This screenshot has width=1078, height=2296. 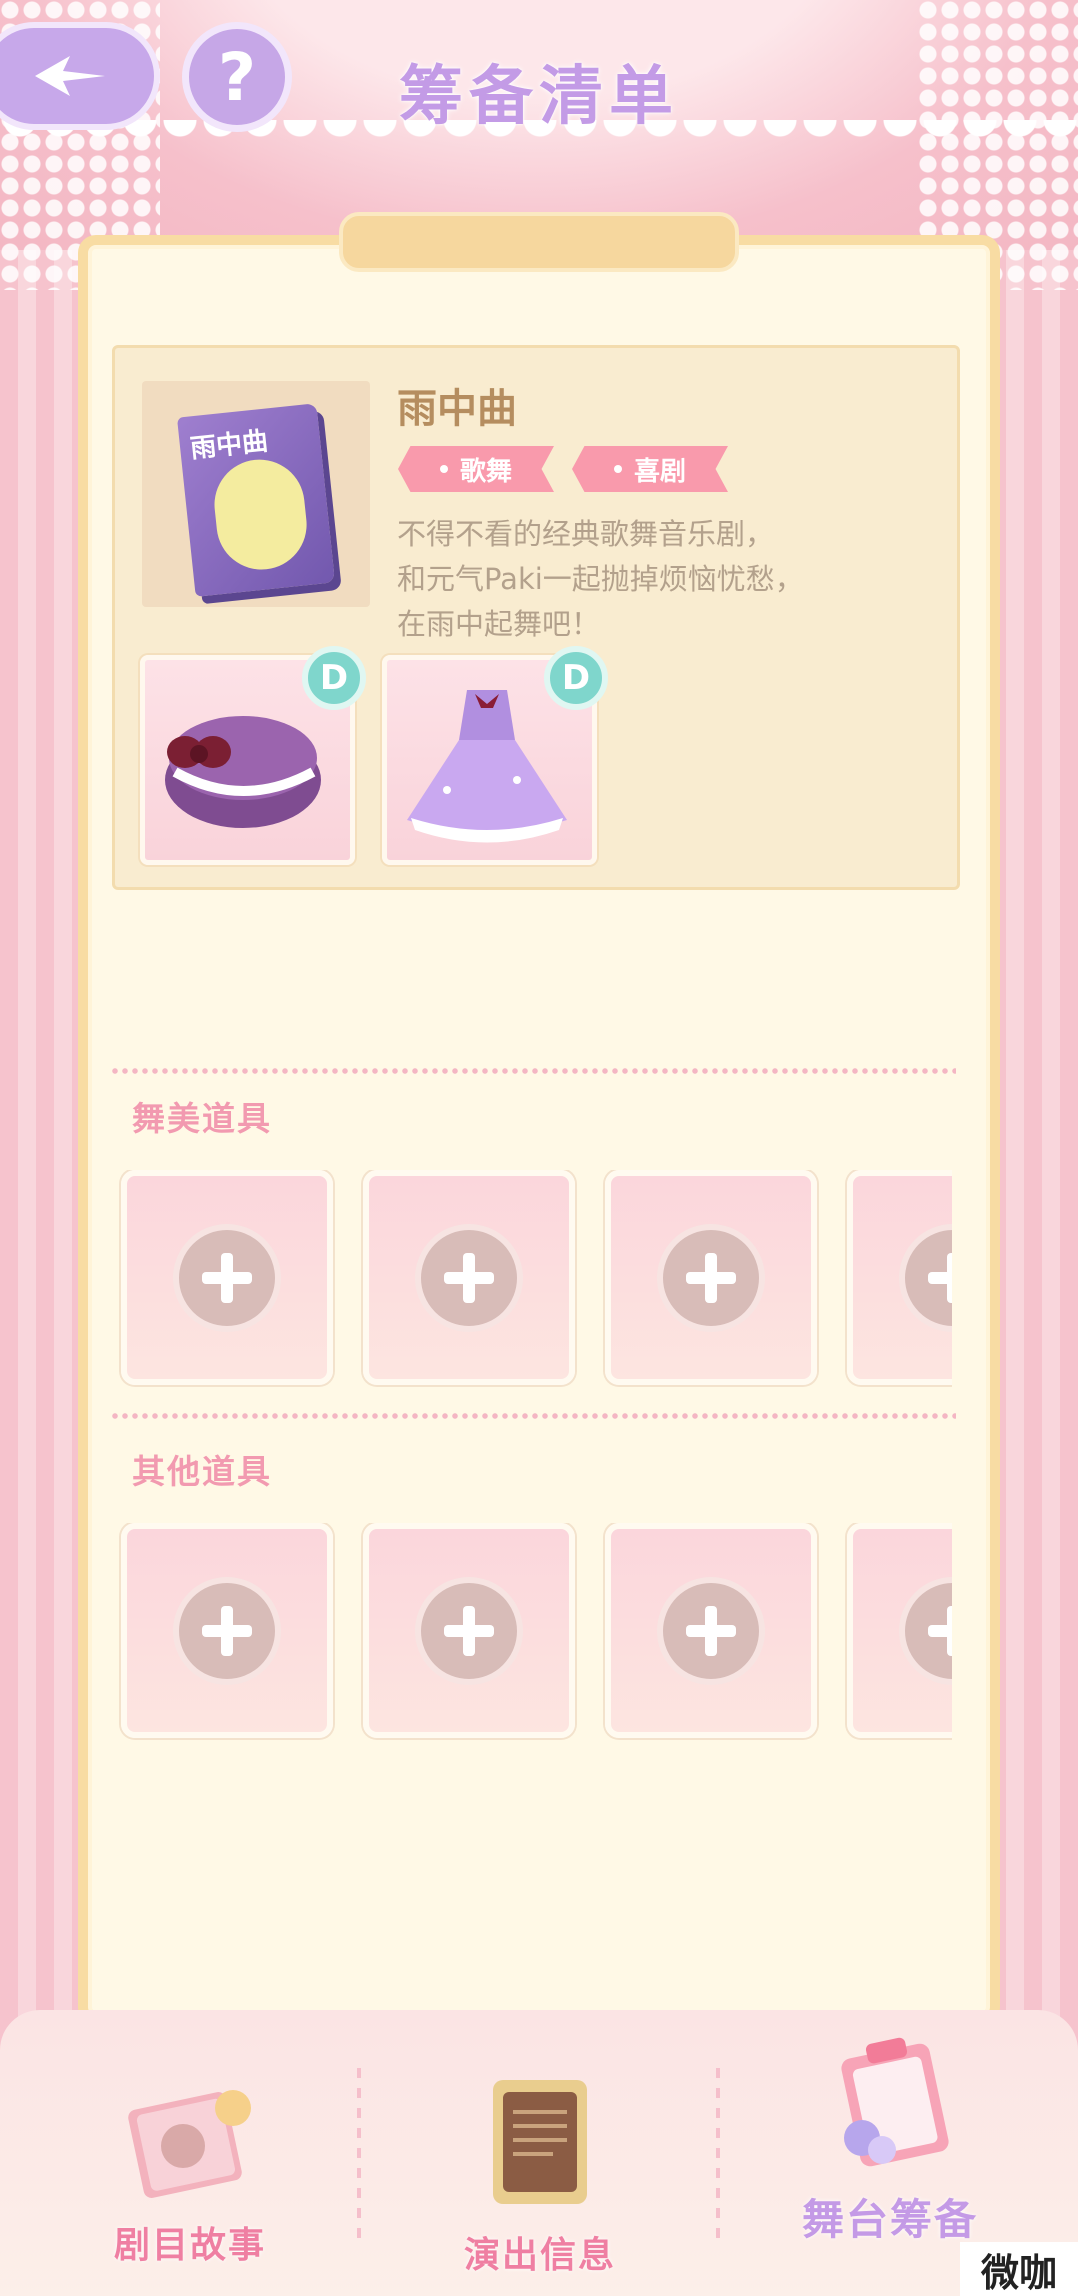 What do you see at coordinates (895, 2102) in the screenshot?
I see `clipboard-icon` at bounding box center [895, 2102].